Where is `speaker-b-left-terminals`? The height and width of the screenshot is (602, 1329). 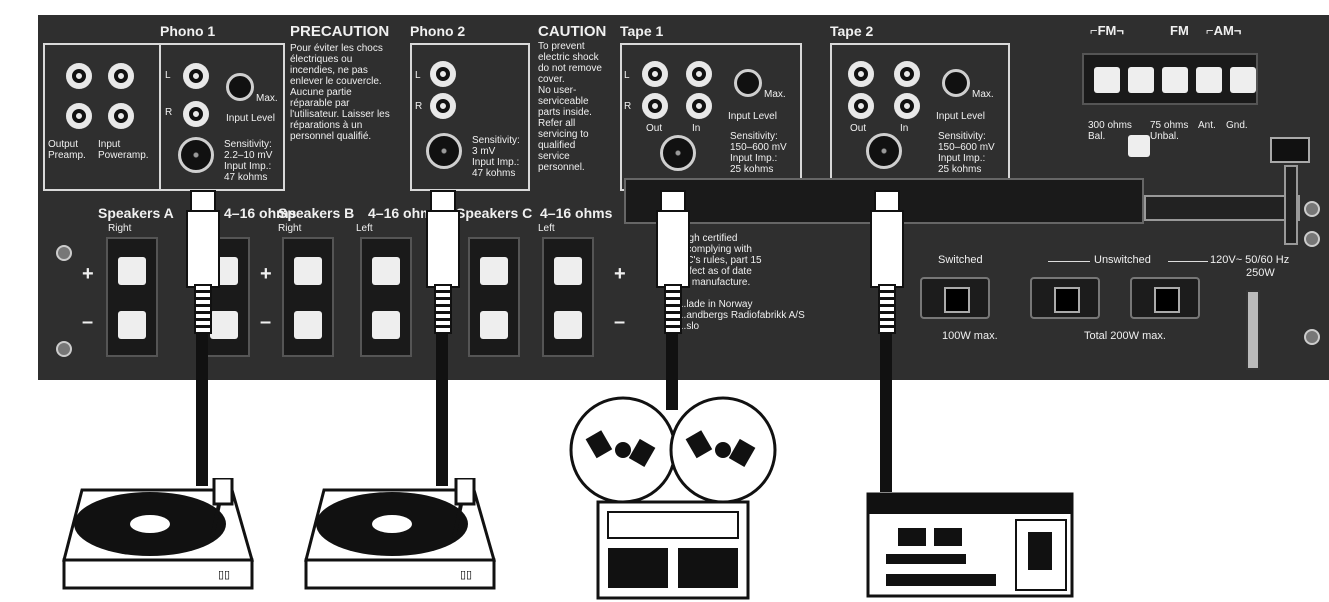 speaker-b-left-terminals is located at coordinates (386, 297).